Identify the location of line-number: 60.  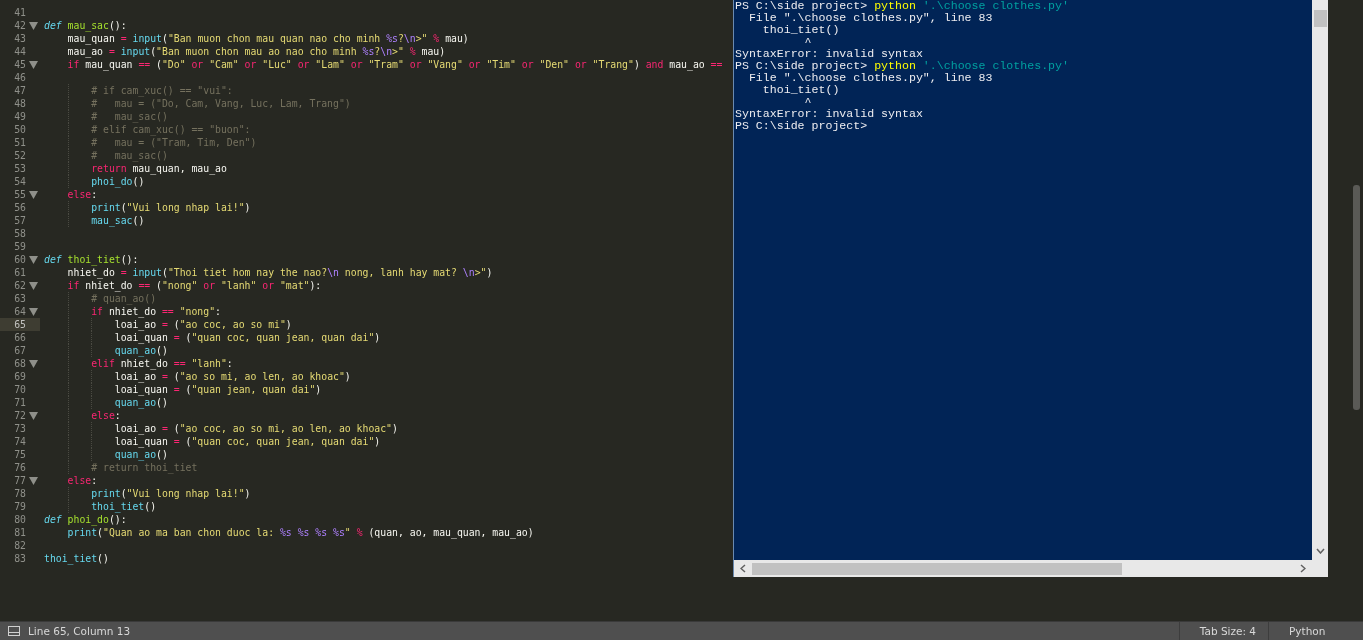
(19, 259).